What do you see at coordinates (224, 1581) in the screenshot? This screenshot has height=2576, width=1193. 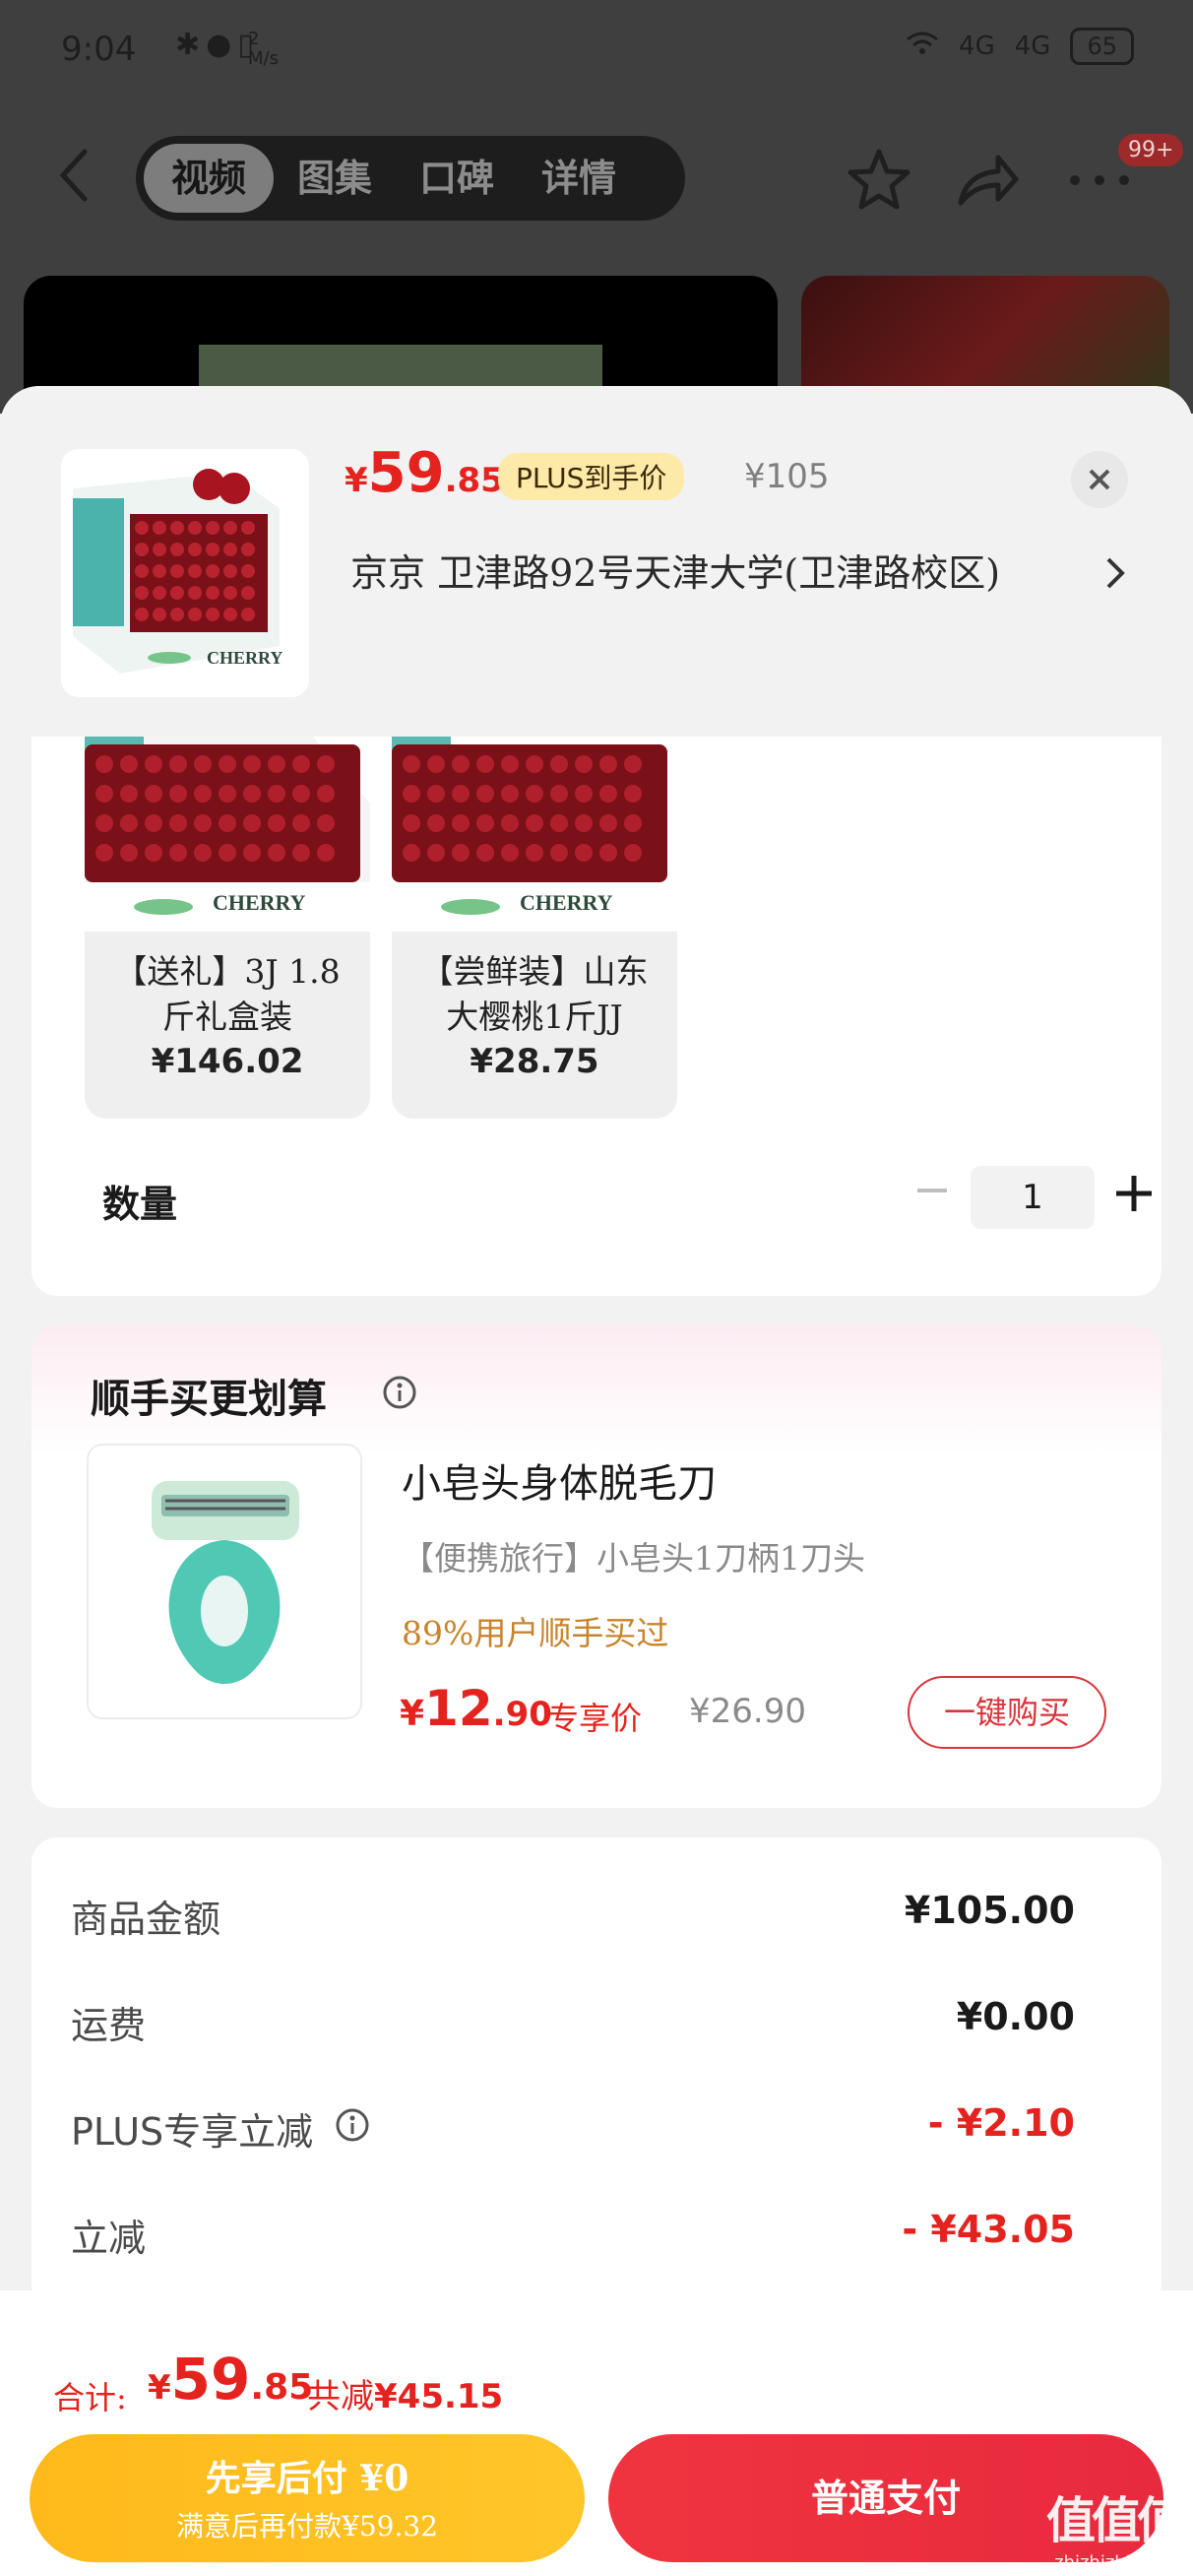 I see `upsell-product-image` at bounding box center [224, 1581].